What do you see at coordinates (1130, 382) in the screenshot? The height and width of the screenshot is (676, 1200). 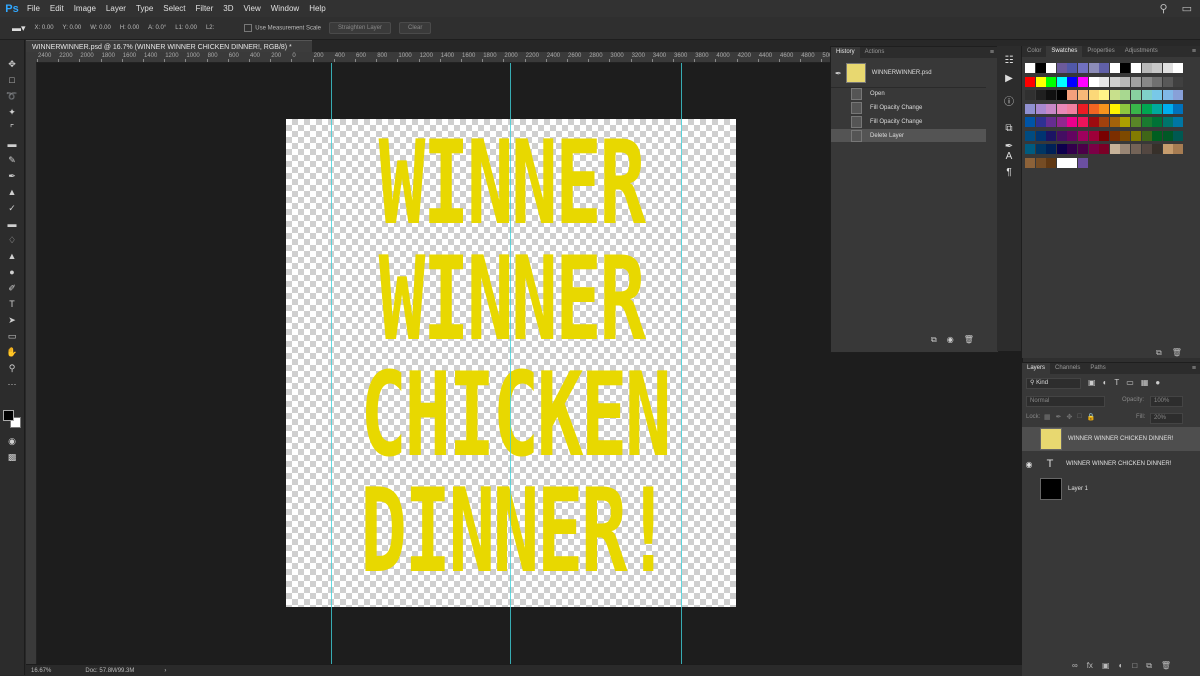 I see `filter-shape-icon: ▭` at bounding box center [1130, 382].